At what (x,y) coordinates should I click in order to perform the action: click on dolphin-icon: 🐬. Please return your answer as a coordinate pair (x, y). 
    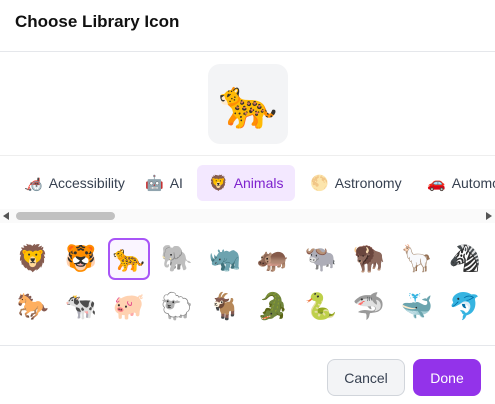
    Looking at the image, I should click on (465, 307).